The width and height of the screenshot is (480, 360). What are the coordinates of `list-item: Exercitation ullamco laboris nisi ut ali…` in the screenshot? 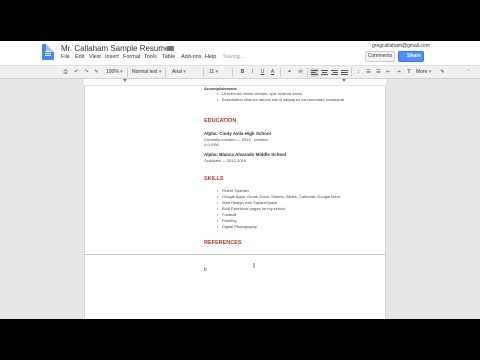 It's located at (280, 99).